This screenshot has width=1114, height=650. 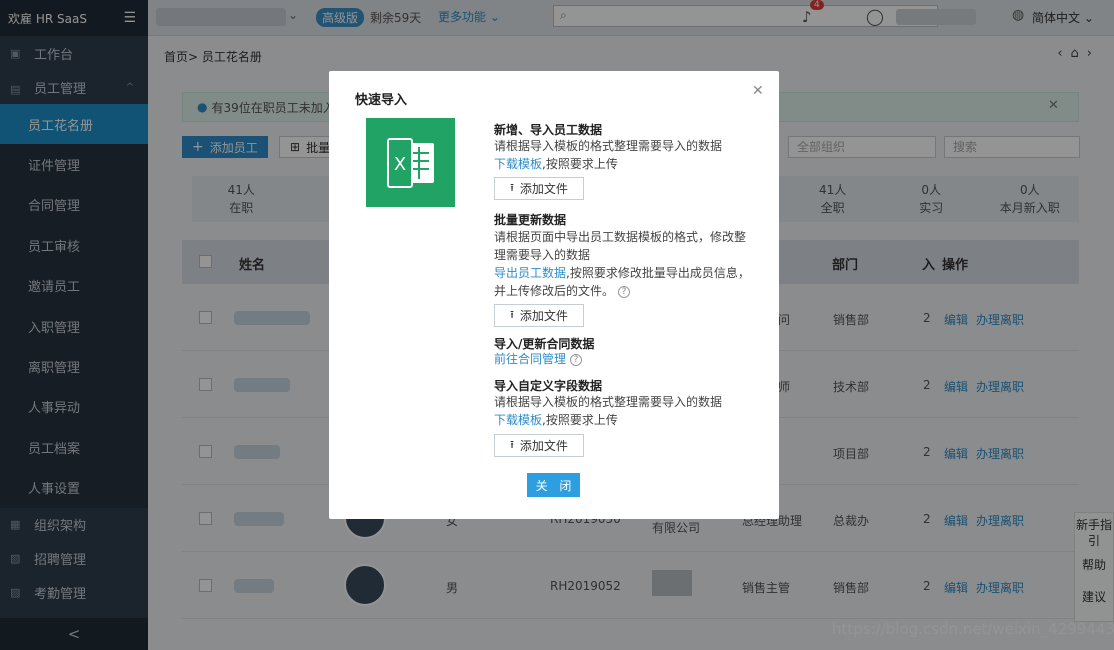 I want to click on download-template-link: 下载模板, so click(x=518, y=164).